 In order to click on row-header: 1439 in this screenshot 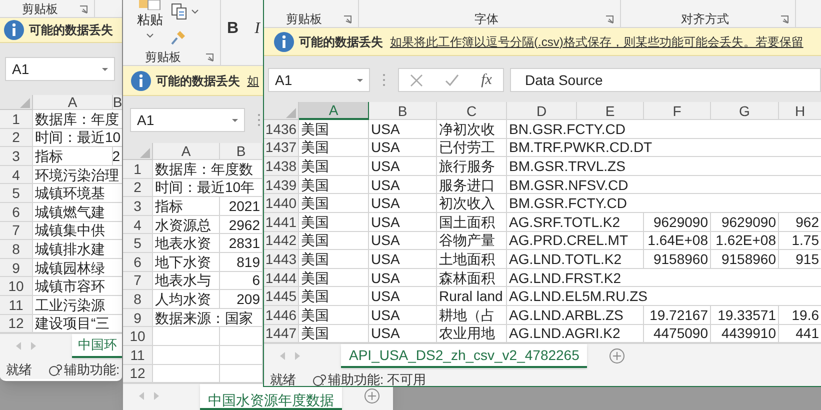, I will do `click(281, 185)`.